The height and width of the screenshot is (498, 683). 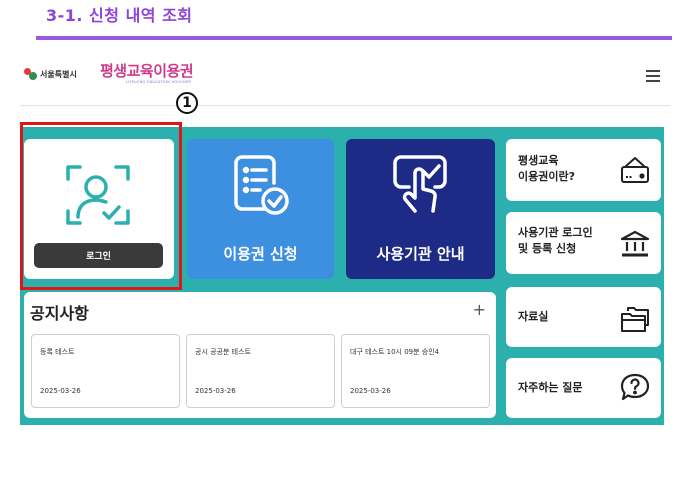 I want to click on voucher-apply-label: 이용권 신청, so click(x=260, y=254).